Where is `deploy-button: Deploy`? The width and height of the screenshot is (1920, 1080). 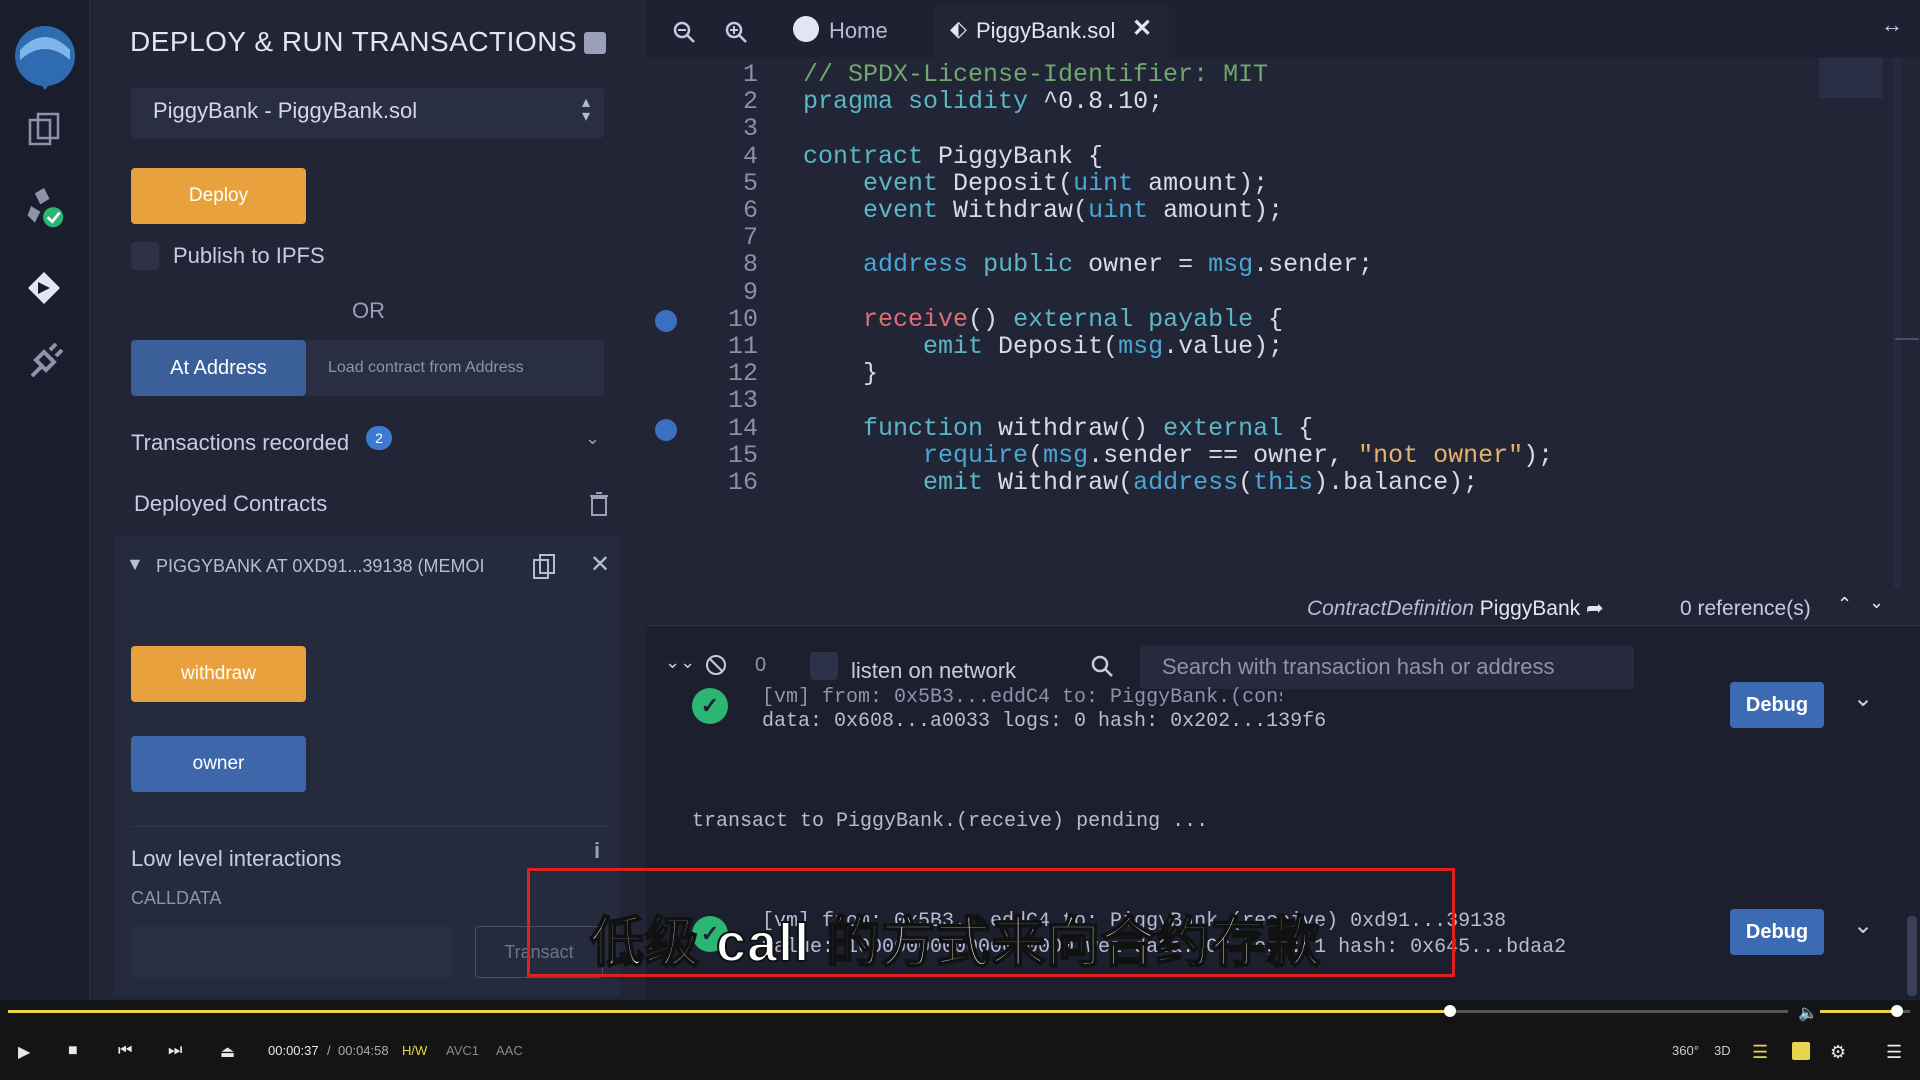 deploy-button: Deploy is located at coordinates (218, 196).